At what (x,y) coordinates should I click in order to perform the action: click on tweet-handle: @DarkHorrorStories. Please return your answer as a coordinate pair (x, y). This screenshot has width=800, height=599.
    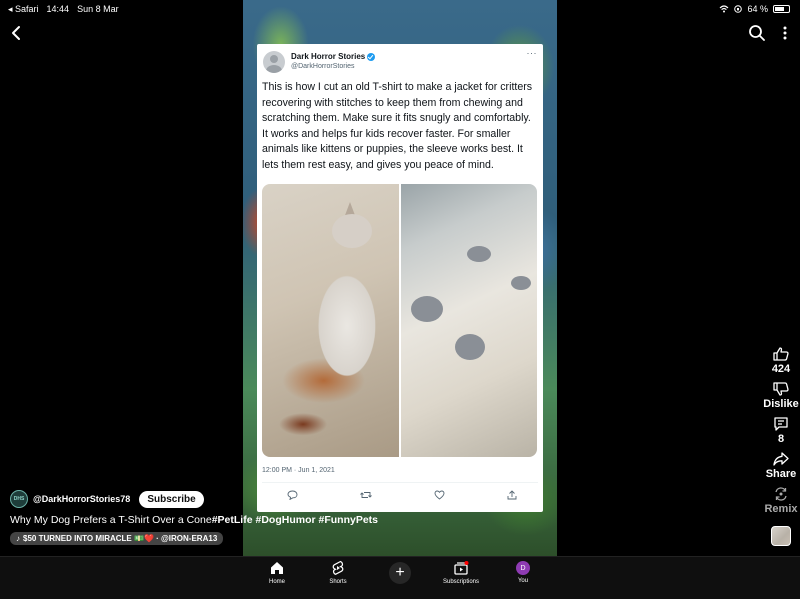
    Looking at the image, I should click on (323, 66).